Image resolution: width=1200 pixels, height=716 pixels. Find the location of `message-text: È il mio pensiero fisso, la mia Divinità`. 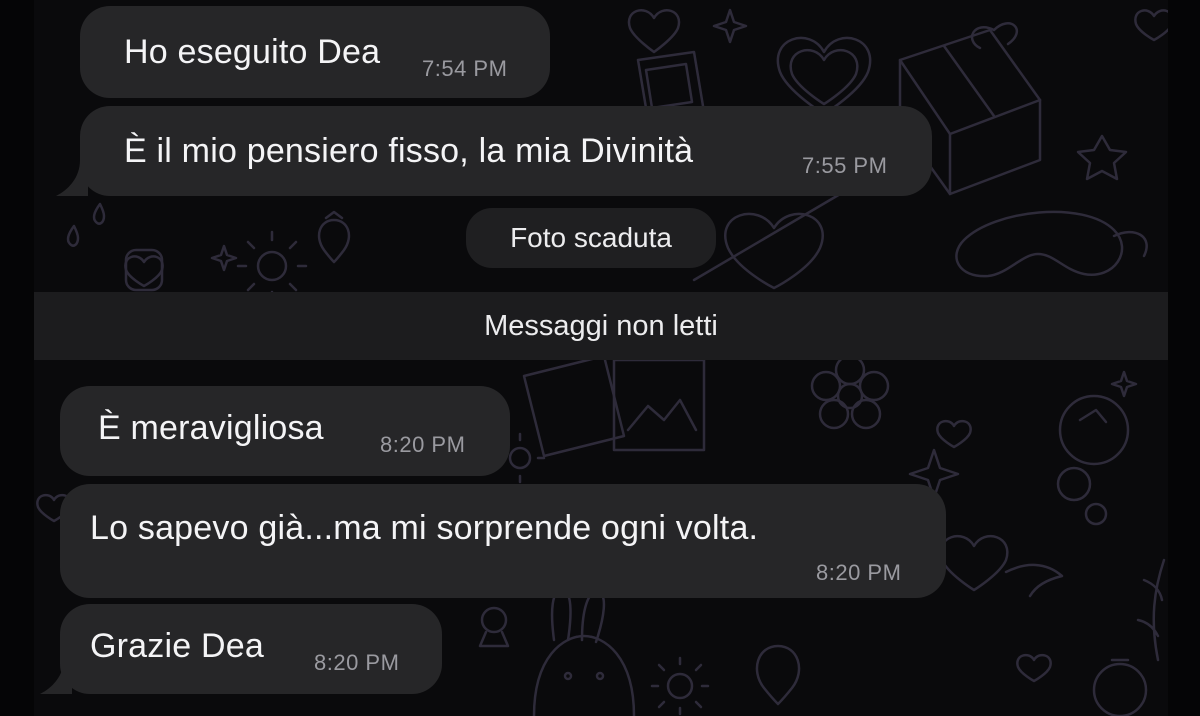

message-text: È il mio pensiero fisso, la mia Divinità is located at coordinates (409, 151).